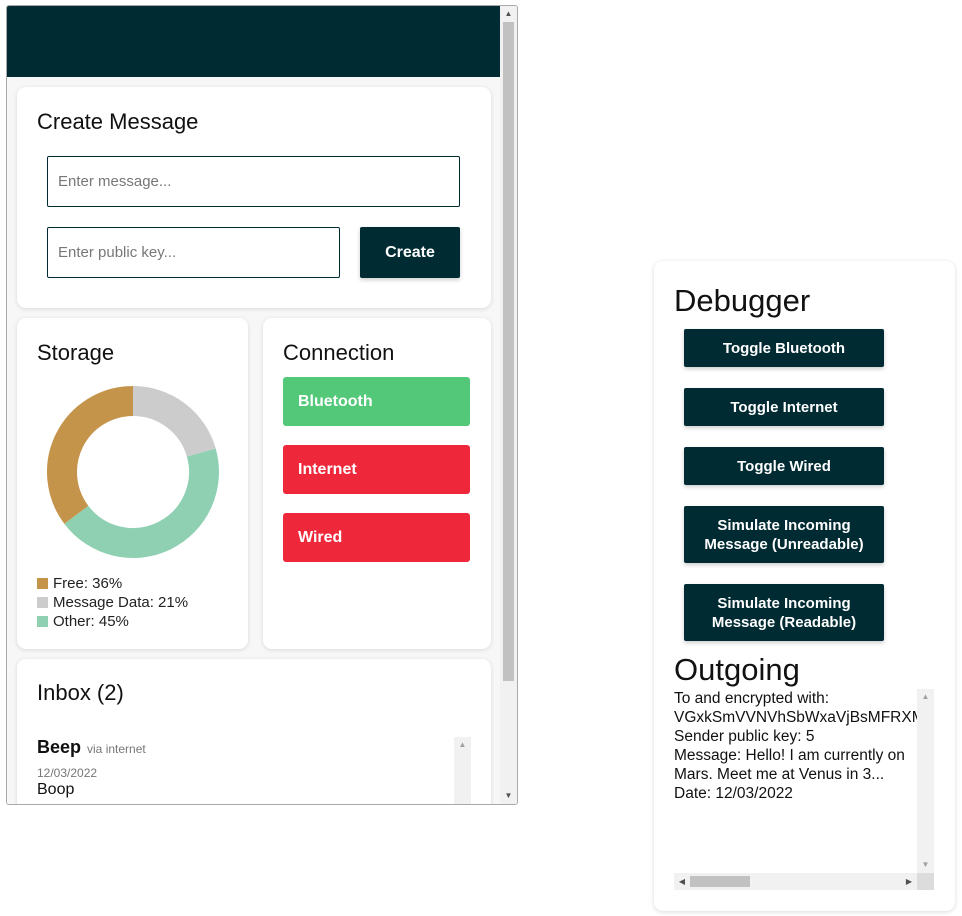 This screenshot has height=916, width=962. Describe the element at coordinates (784, 466) in the screenshot. I see `toggle-wired-button: Toggle Wired` at that location.